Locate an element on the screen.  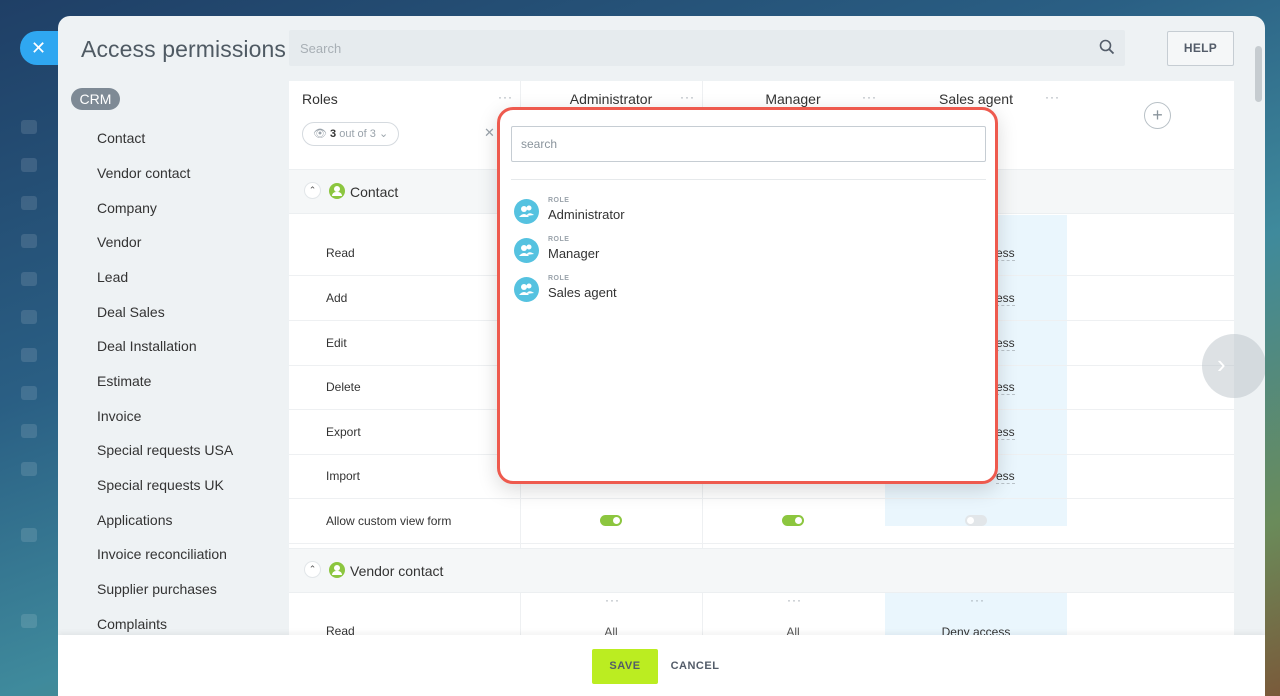
column-header-sales-agent: Sales agent is located at coordinates (976, 99).